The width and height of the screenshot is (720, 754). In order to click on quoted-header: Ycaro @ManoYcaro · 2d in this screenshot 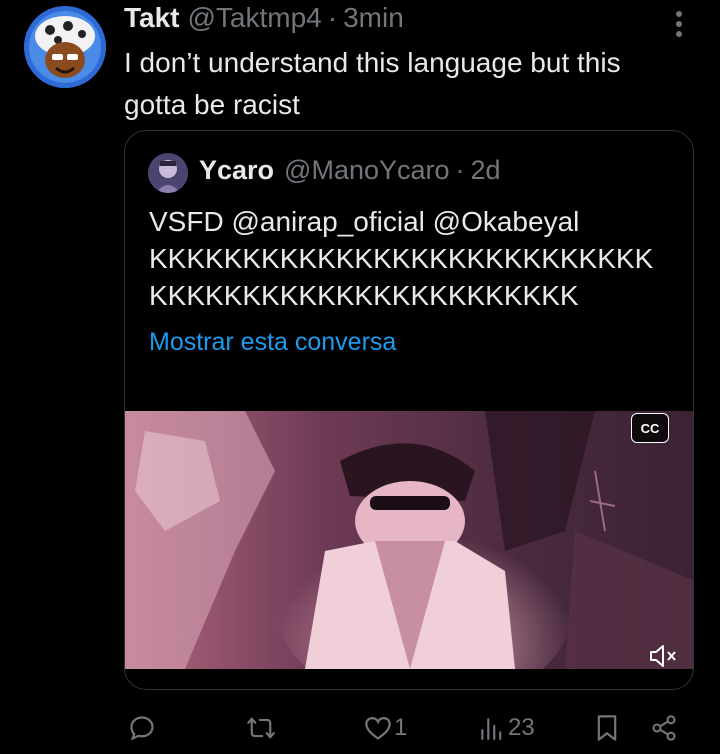, I will do `click(350, 170)`.